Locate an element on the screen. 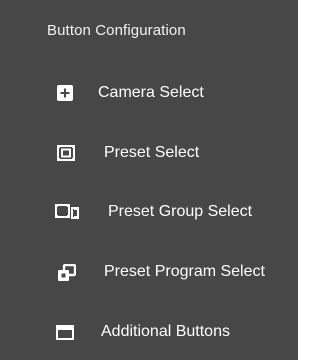  preset-frame-icon is located at coordinates (66, 153).